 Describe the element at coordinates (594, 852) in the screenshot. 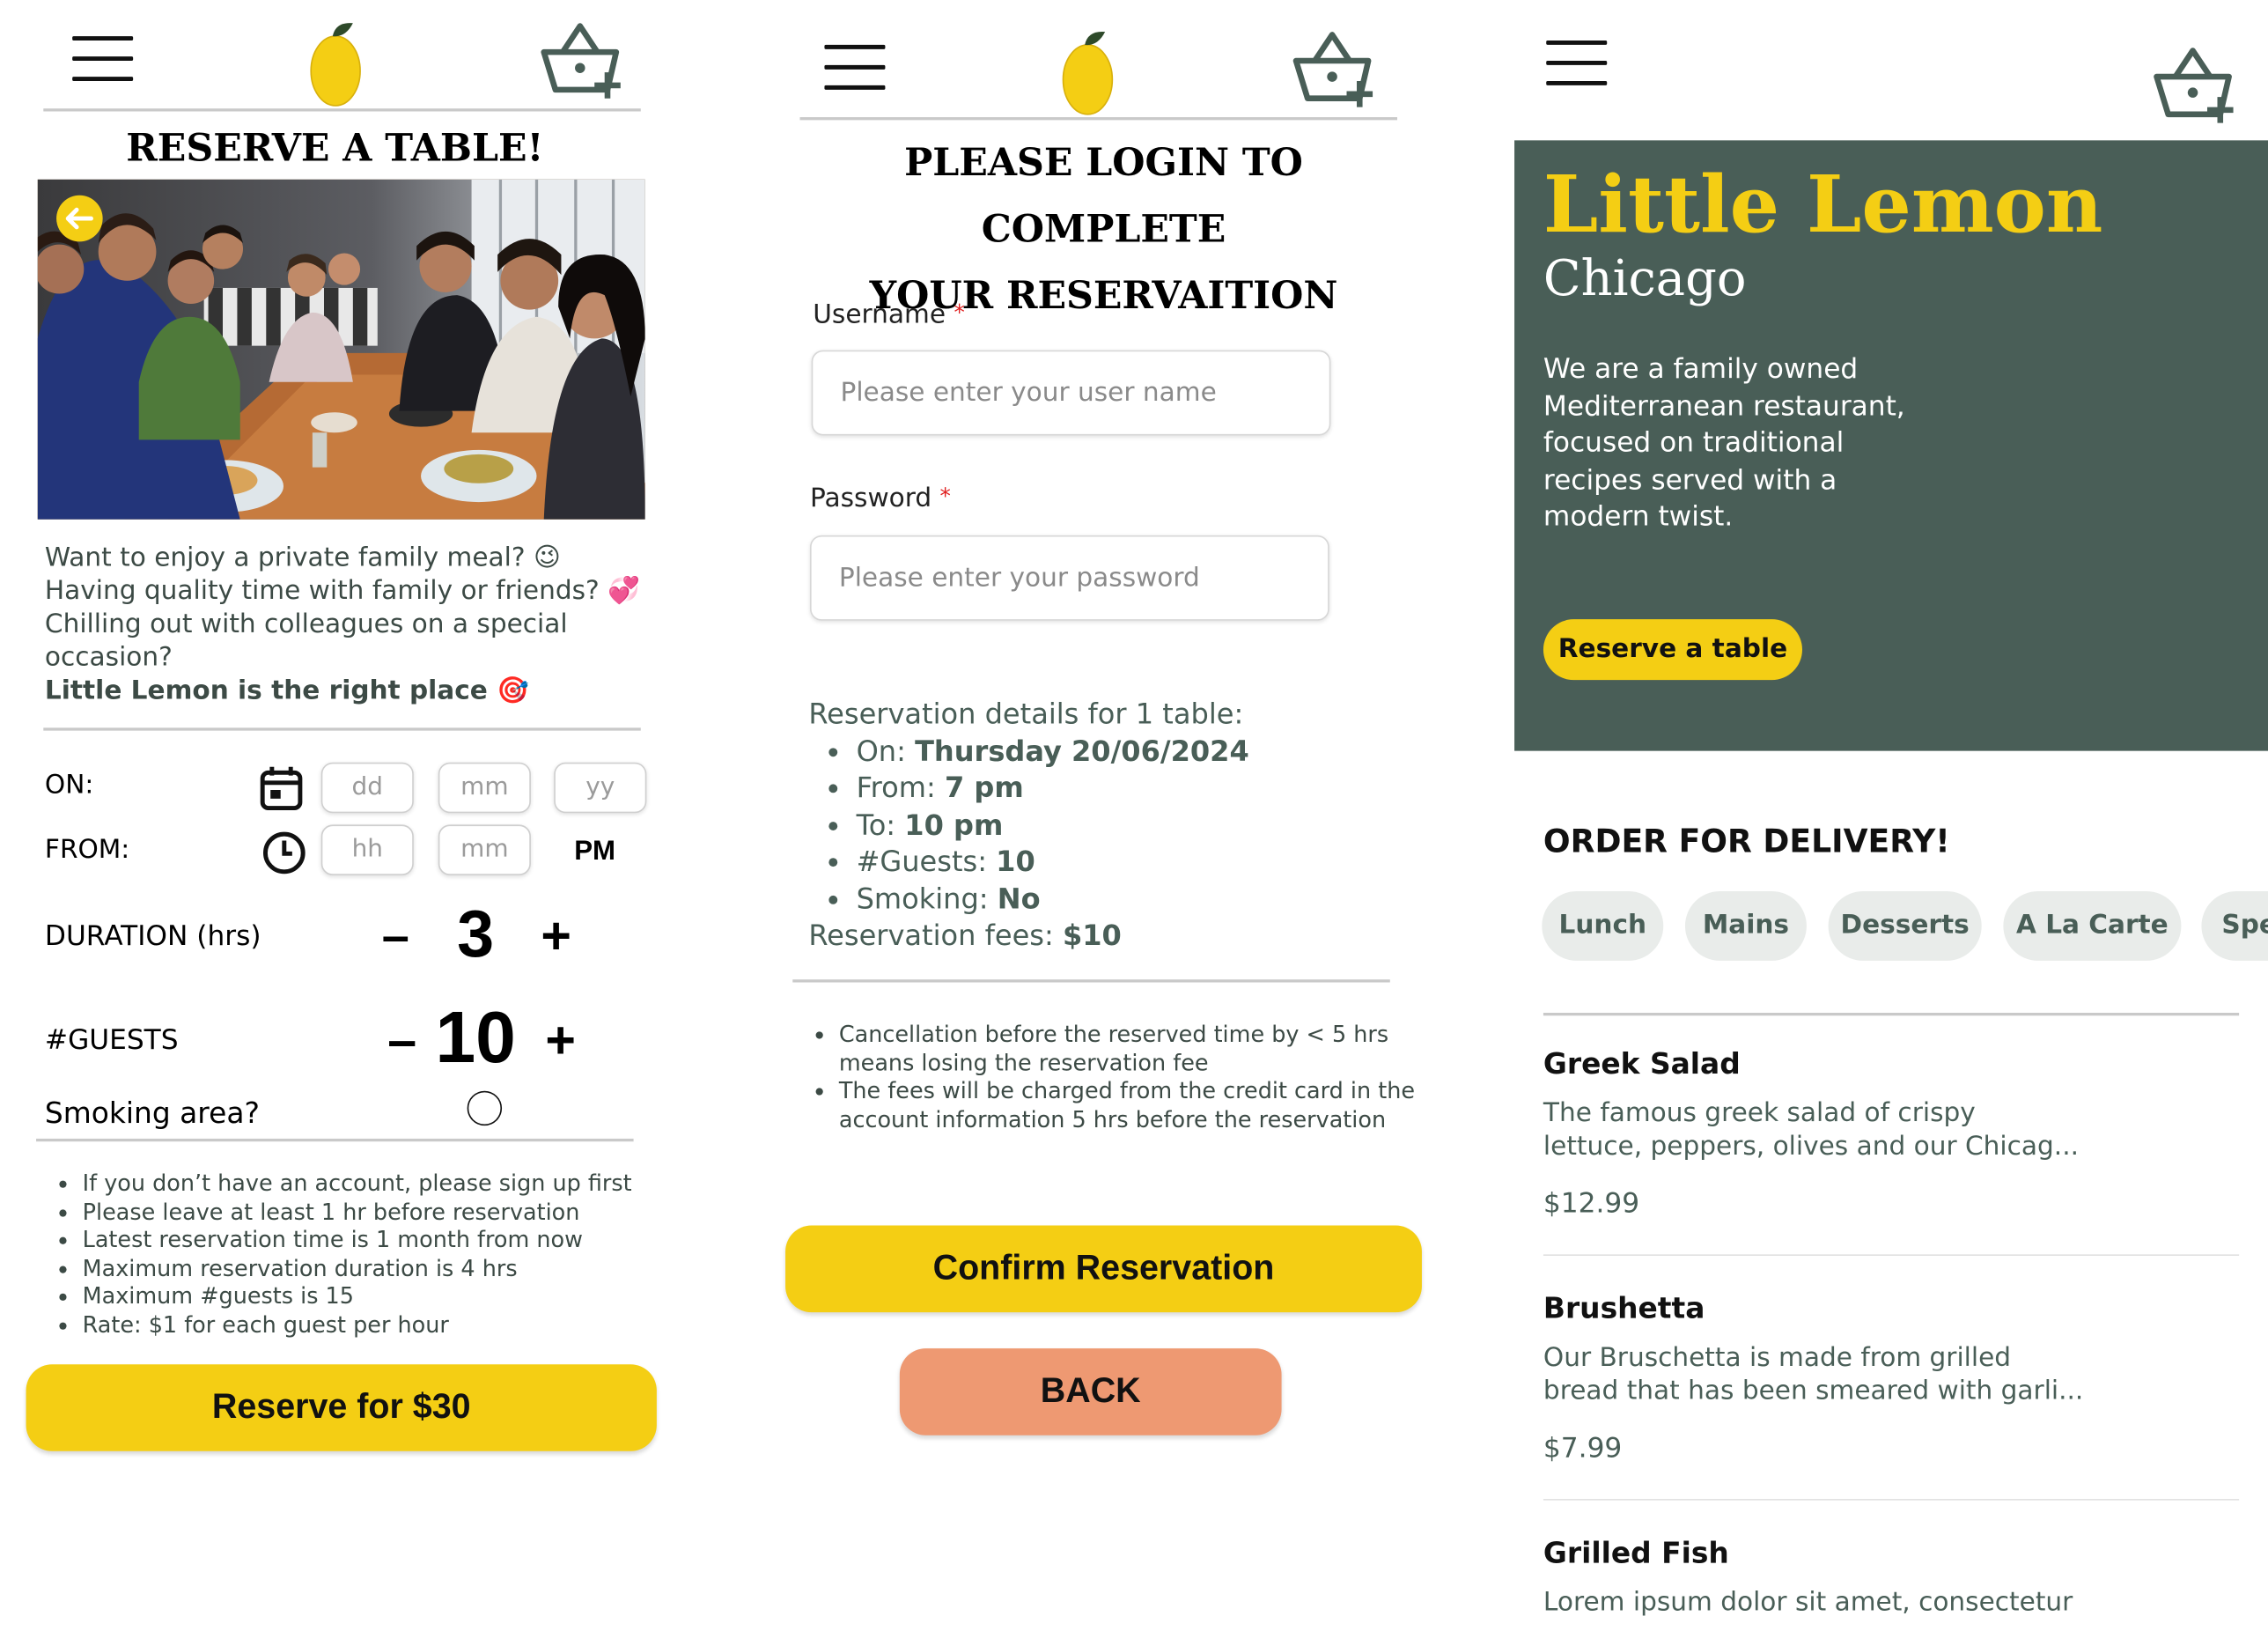

I see `ampm-toggle: PM` at that location.